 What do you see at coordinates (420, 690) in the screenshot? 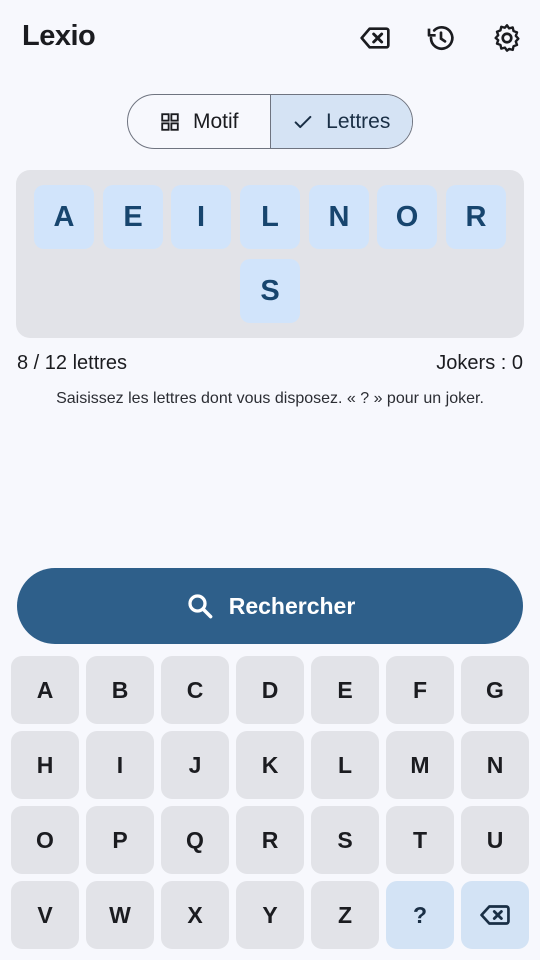
I see `key-f: F` at bounding box center [420, 690].